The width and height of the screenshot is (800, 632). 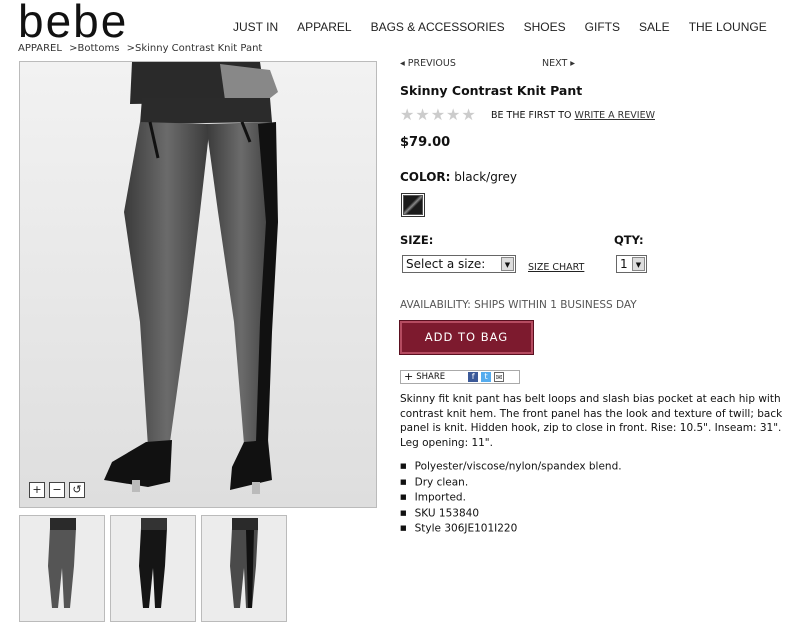 What do you see at coordinates (446, 264) in the screenshot?
I see `size-select-value: Select a size:` at bounding box center [446, 264].